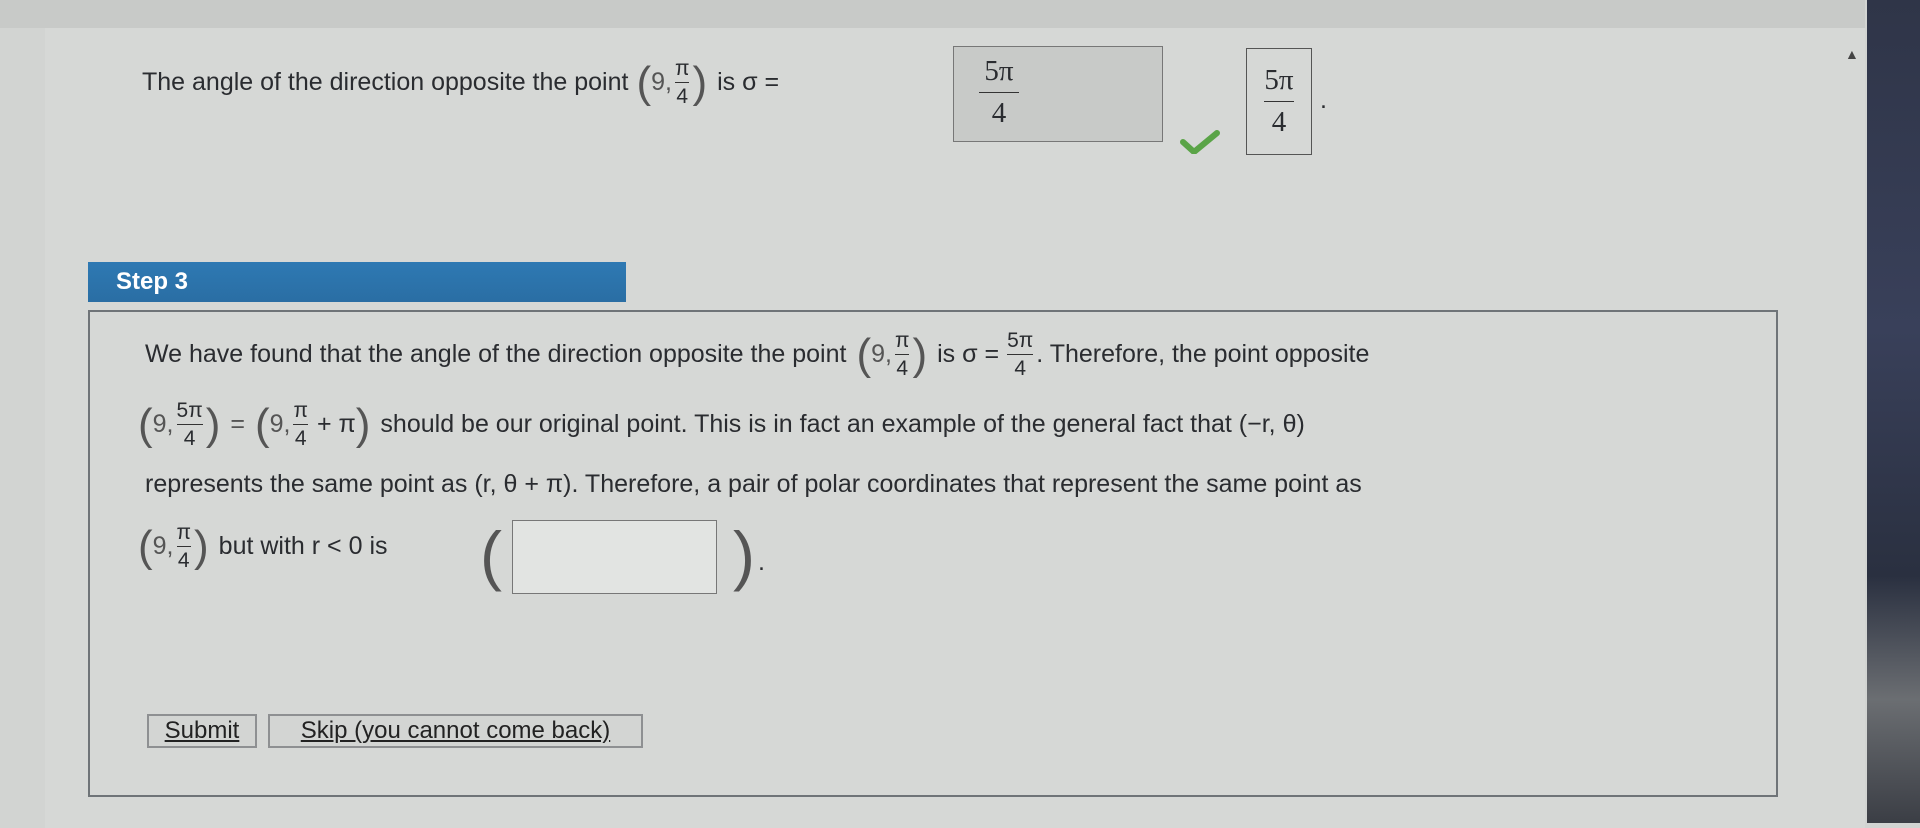 The image size is (1920, 828). I want to click on correct-answer-box: 5π 4, so click(1279, 101).